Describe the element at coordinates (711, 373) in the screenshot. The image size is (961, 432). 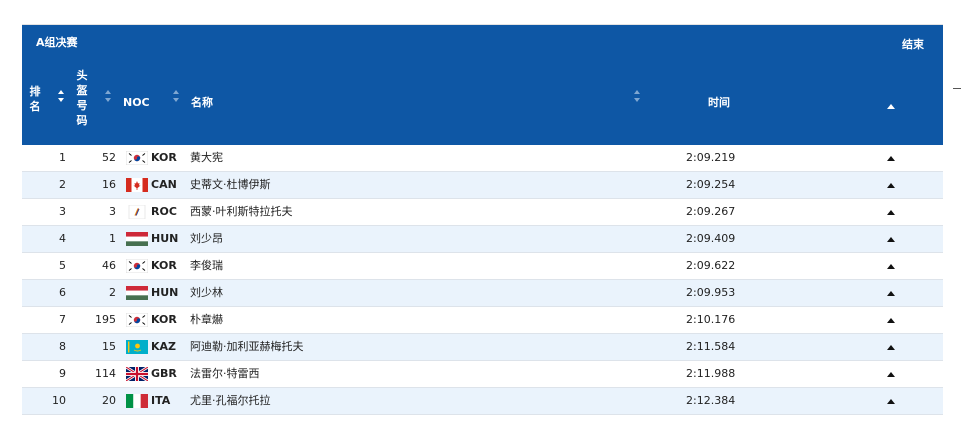
I see `time-cell: 2:11.988` at that location.